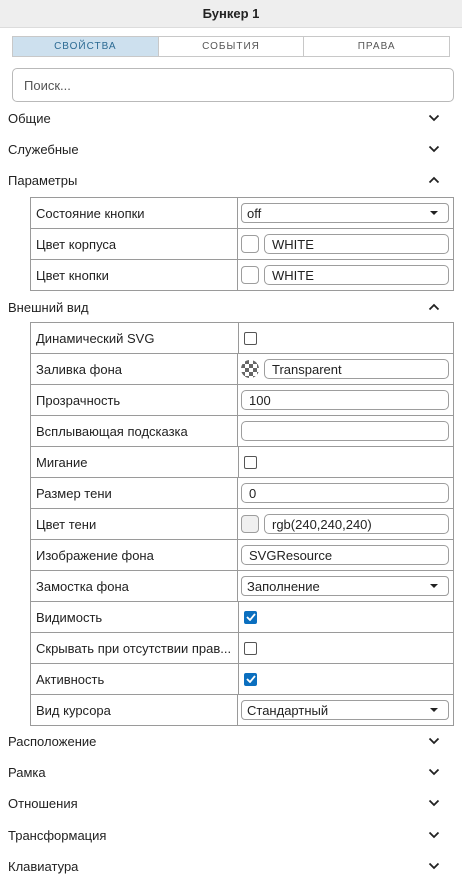 The height and width of the screenshot is (884, 462). What do you see at coordinates (231, 149) in the screenshot?
I see `section-service: Служебные` at bounding box center [231, 149].